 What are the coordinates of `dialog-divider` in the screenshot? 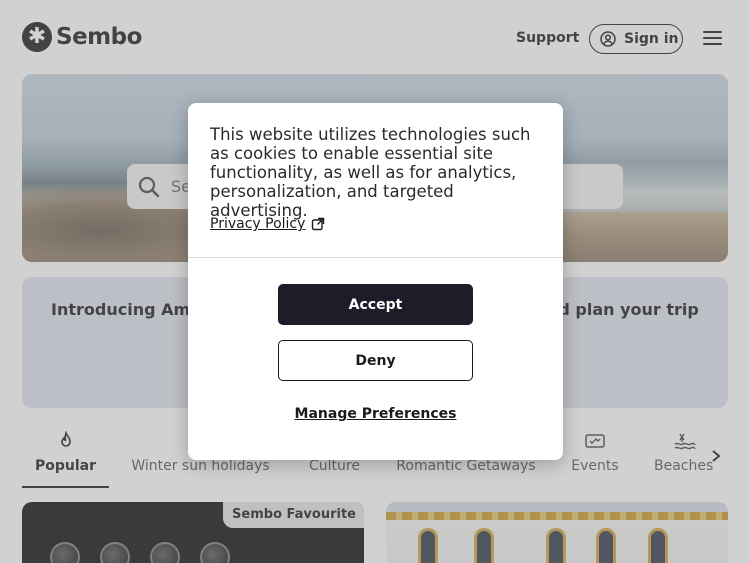 It's located at (375, 257).